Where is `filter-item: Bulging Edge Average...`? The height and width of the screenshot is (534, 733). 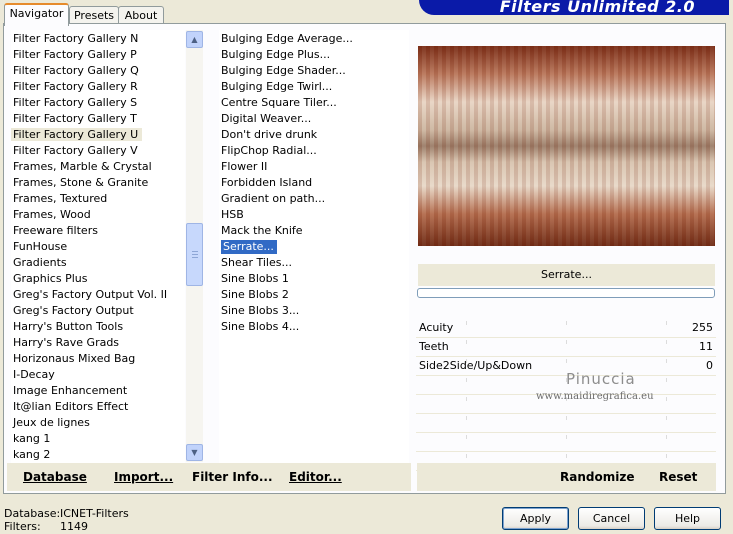
filter-item: Bulging Edge Average... is located at coordinates (314, 39).